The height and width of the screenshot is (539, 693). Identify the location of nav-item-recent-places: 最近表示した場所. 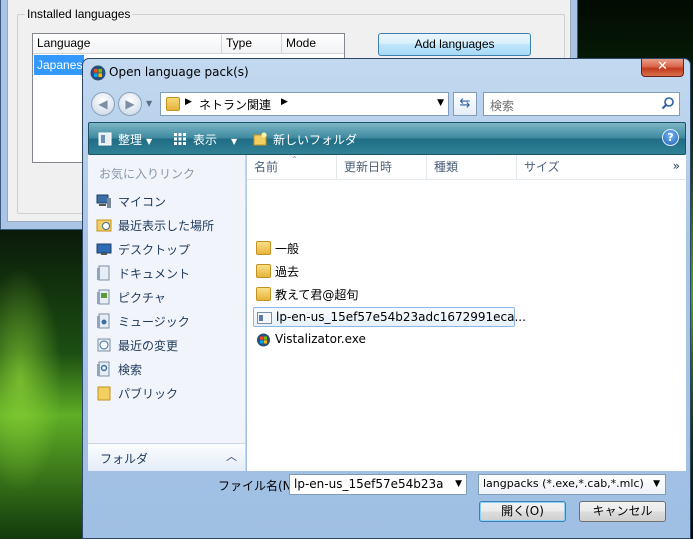
(168, 225).